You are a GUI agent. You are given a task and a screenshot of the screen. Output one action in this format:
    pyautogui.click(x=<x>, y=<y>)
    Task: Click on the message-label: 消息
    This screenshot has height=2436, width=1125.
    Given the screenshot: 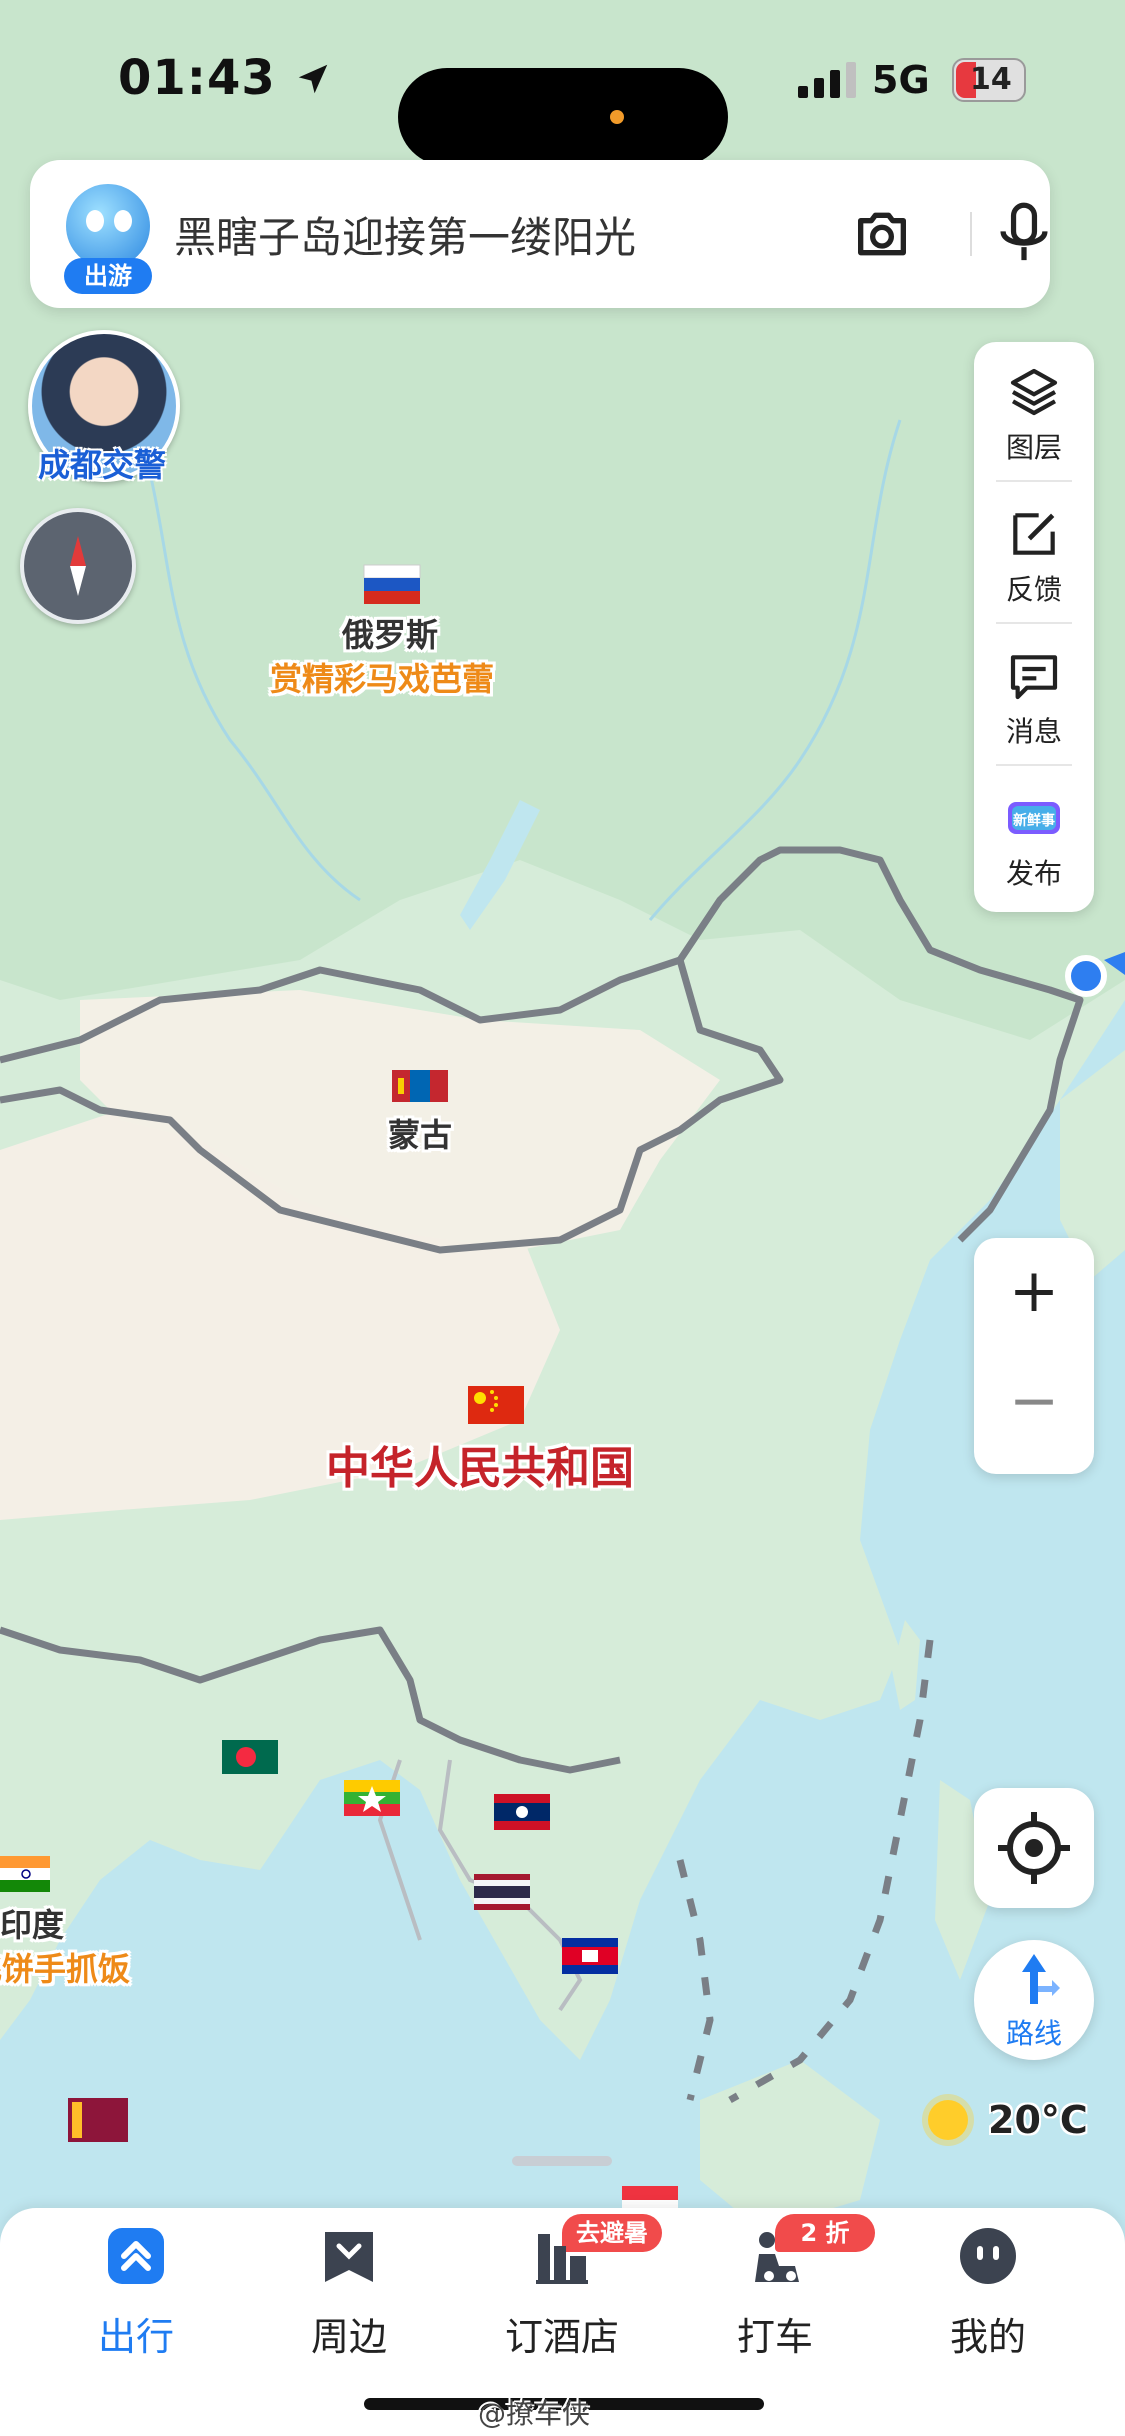 What is the action you would take?
    pyautogui.click(x=1033, y=731)
    